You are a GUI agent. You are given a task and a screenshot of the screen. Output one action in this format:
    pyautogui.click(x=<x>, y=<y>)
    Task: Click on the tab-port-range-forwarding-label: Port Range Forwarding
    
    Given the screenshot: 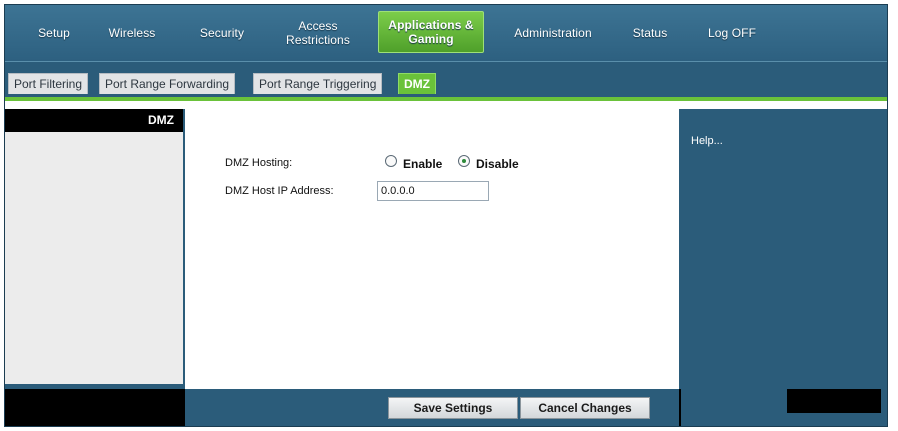 What is the action you would take?
    pyautogui.click(x=167, y=84)
    